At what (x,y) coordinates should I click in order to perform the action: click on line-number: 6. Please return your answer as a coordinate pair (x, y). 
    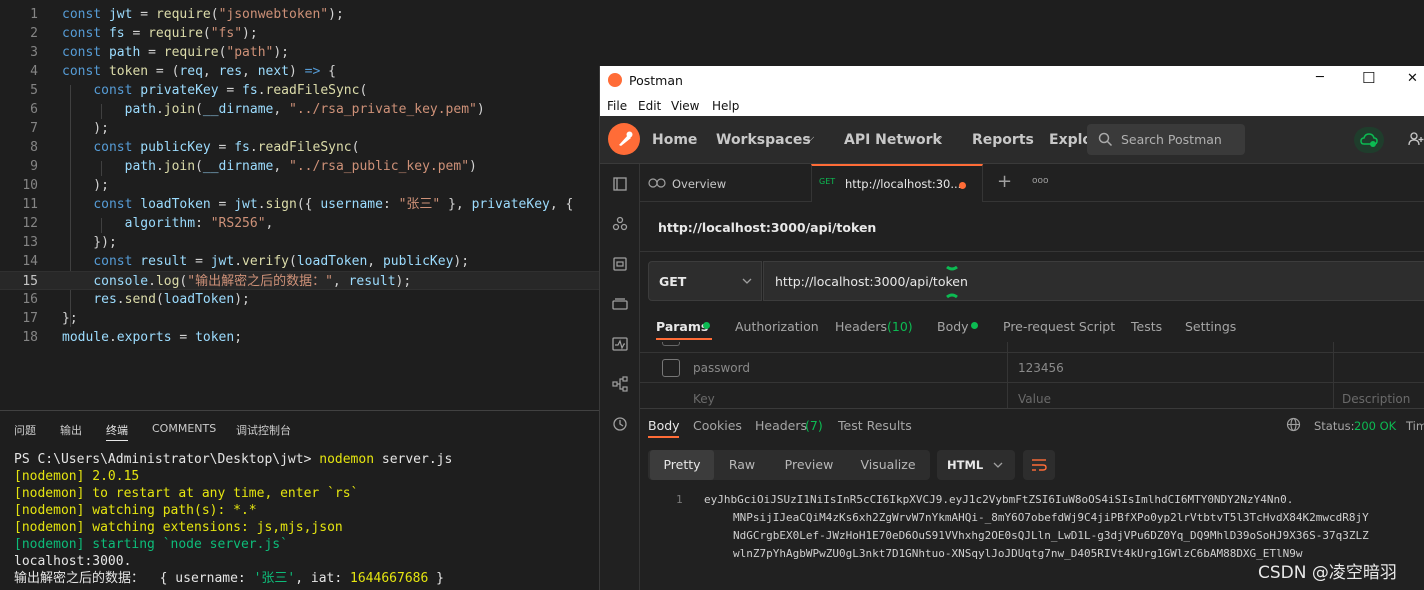
    Looking at the image, I should click on (34, 109).